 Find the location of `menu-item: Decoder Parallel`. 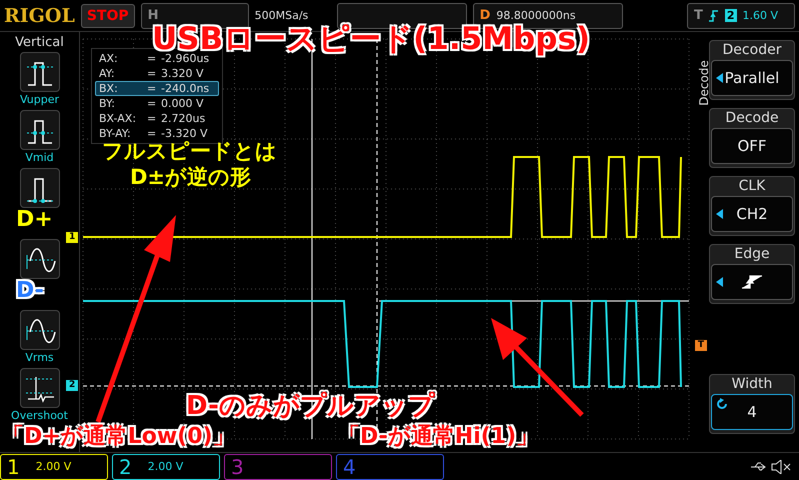

menu-item: Decoder Parallel is located at coordinates (752, 70).